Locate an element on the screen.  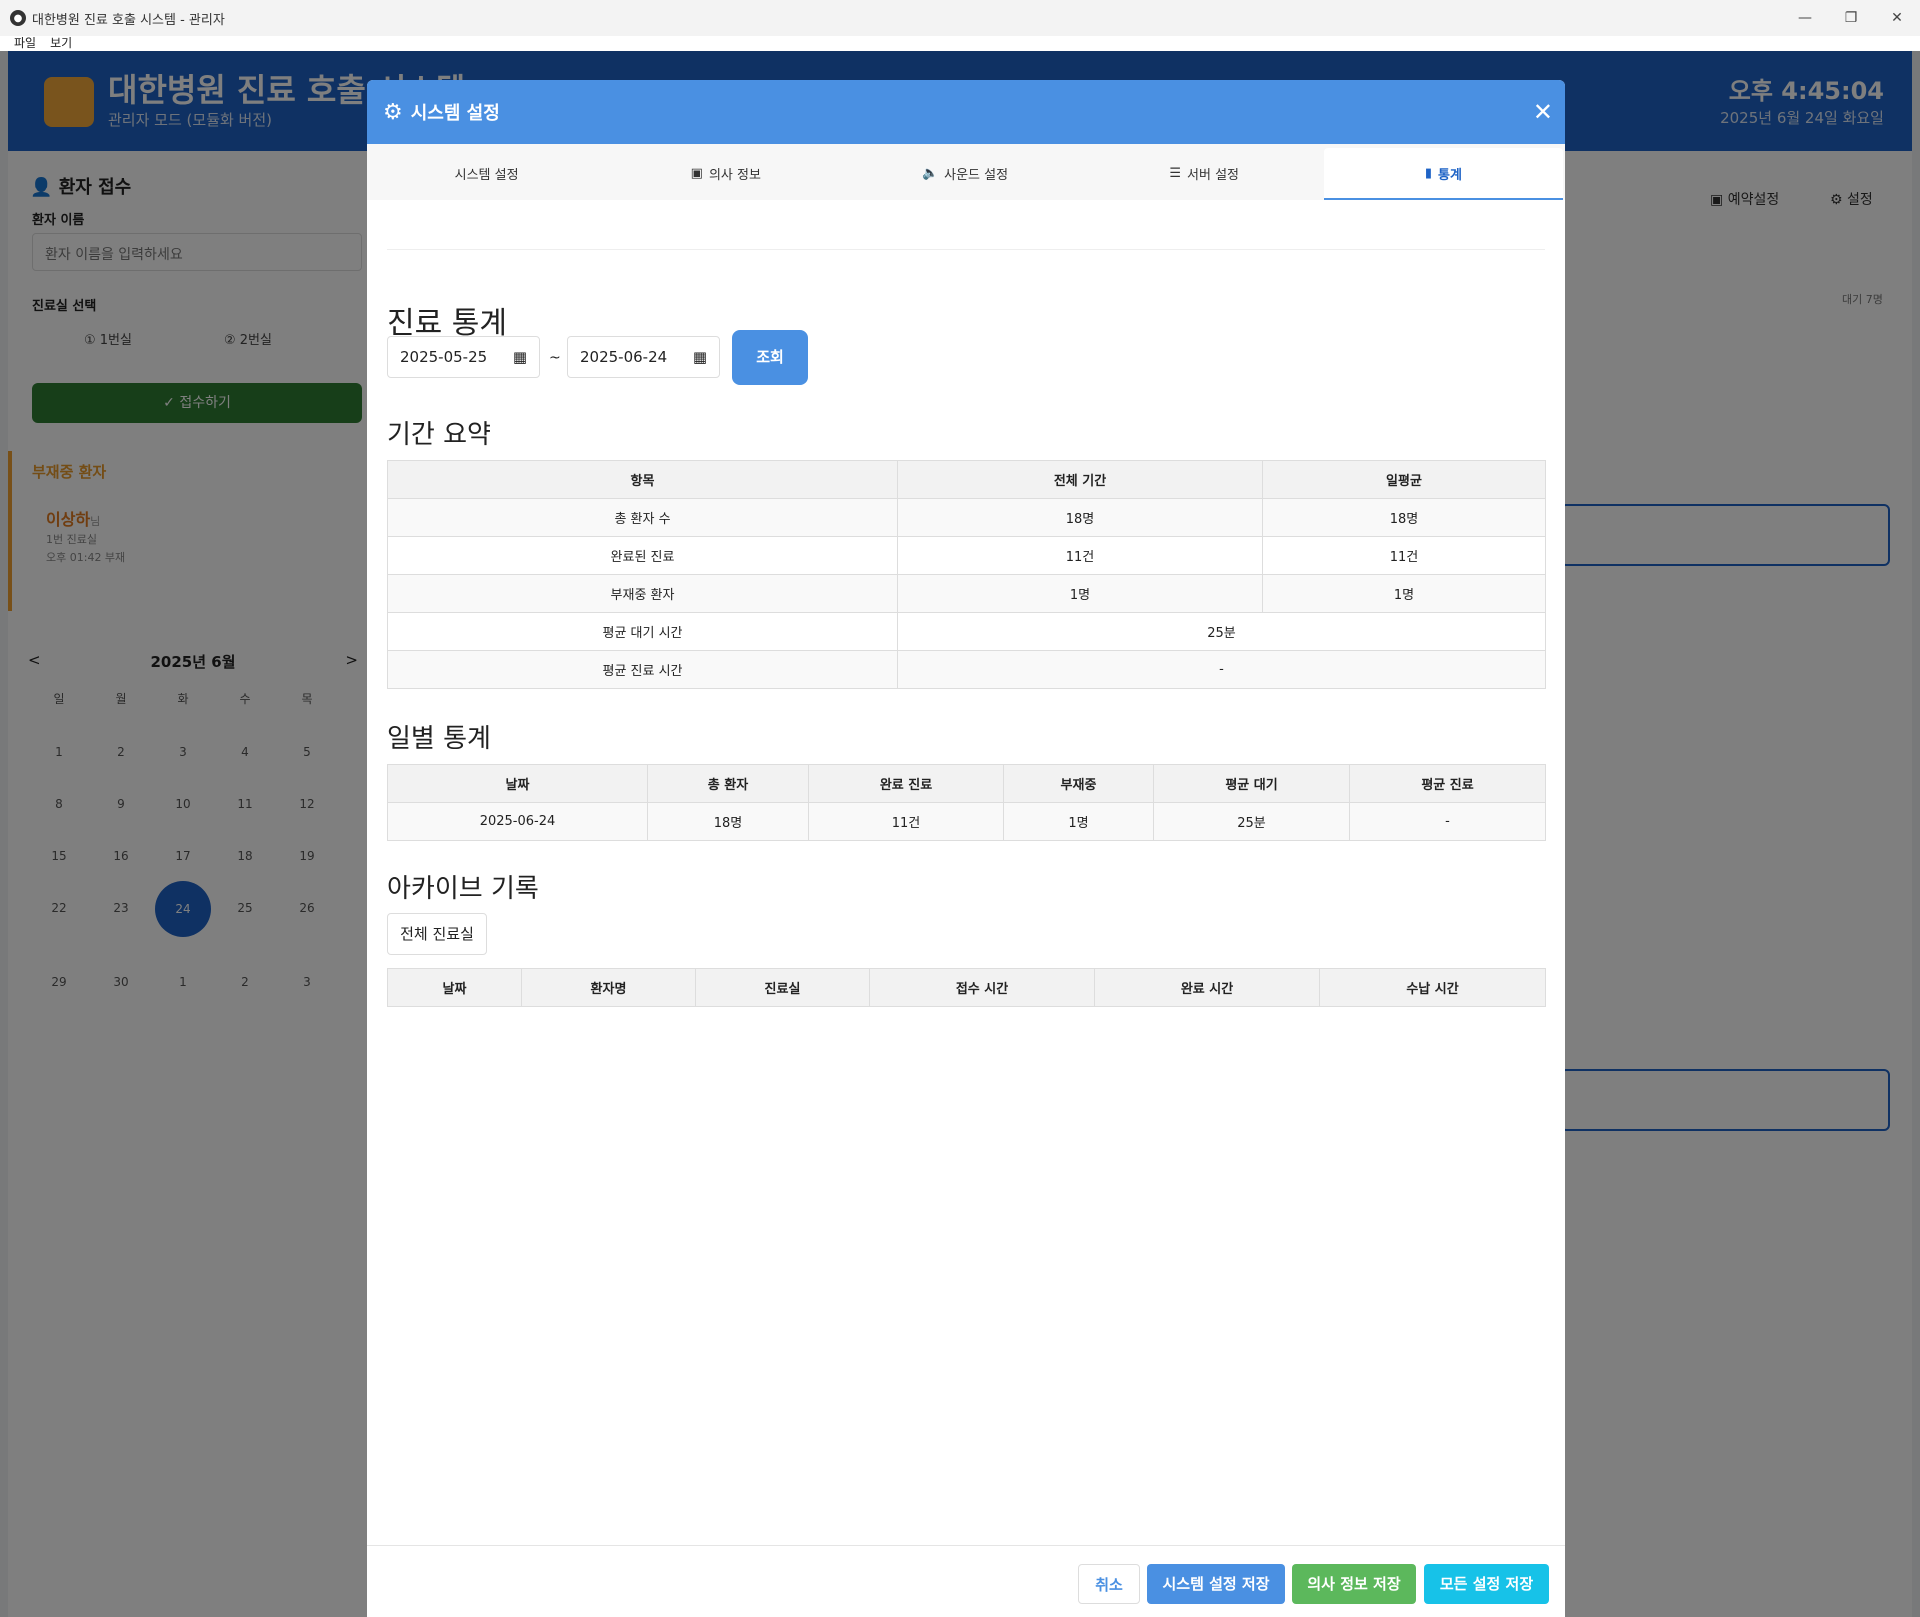
table-cell: 완료된 진료 is located at coordinates (642, 555).